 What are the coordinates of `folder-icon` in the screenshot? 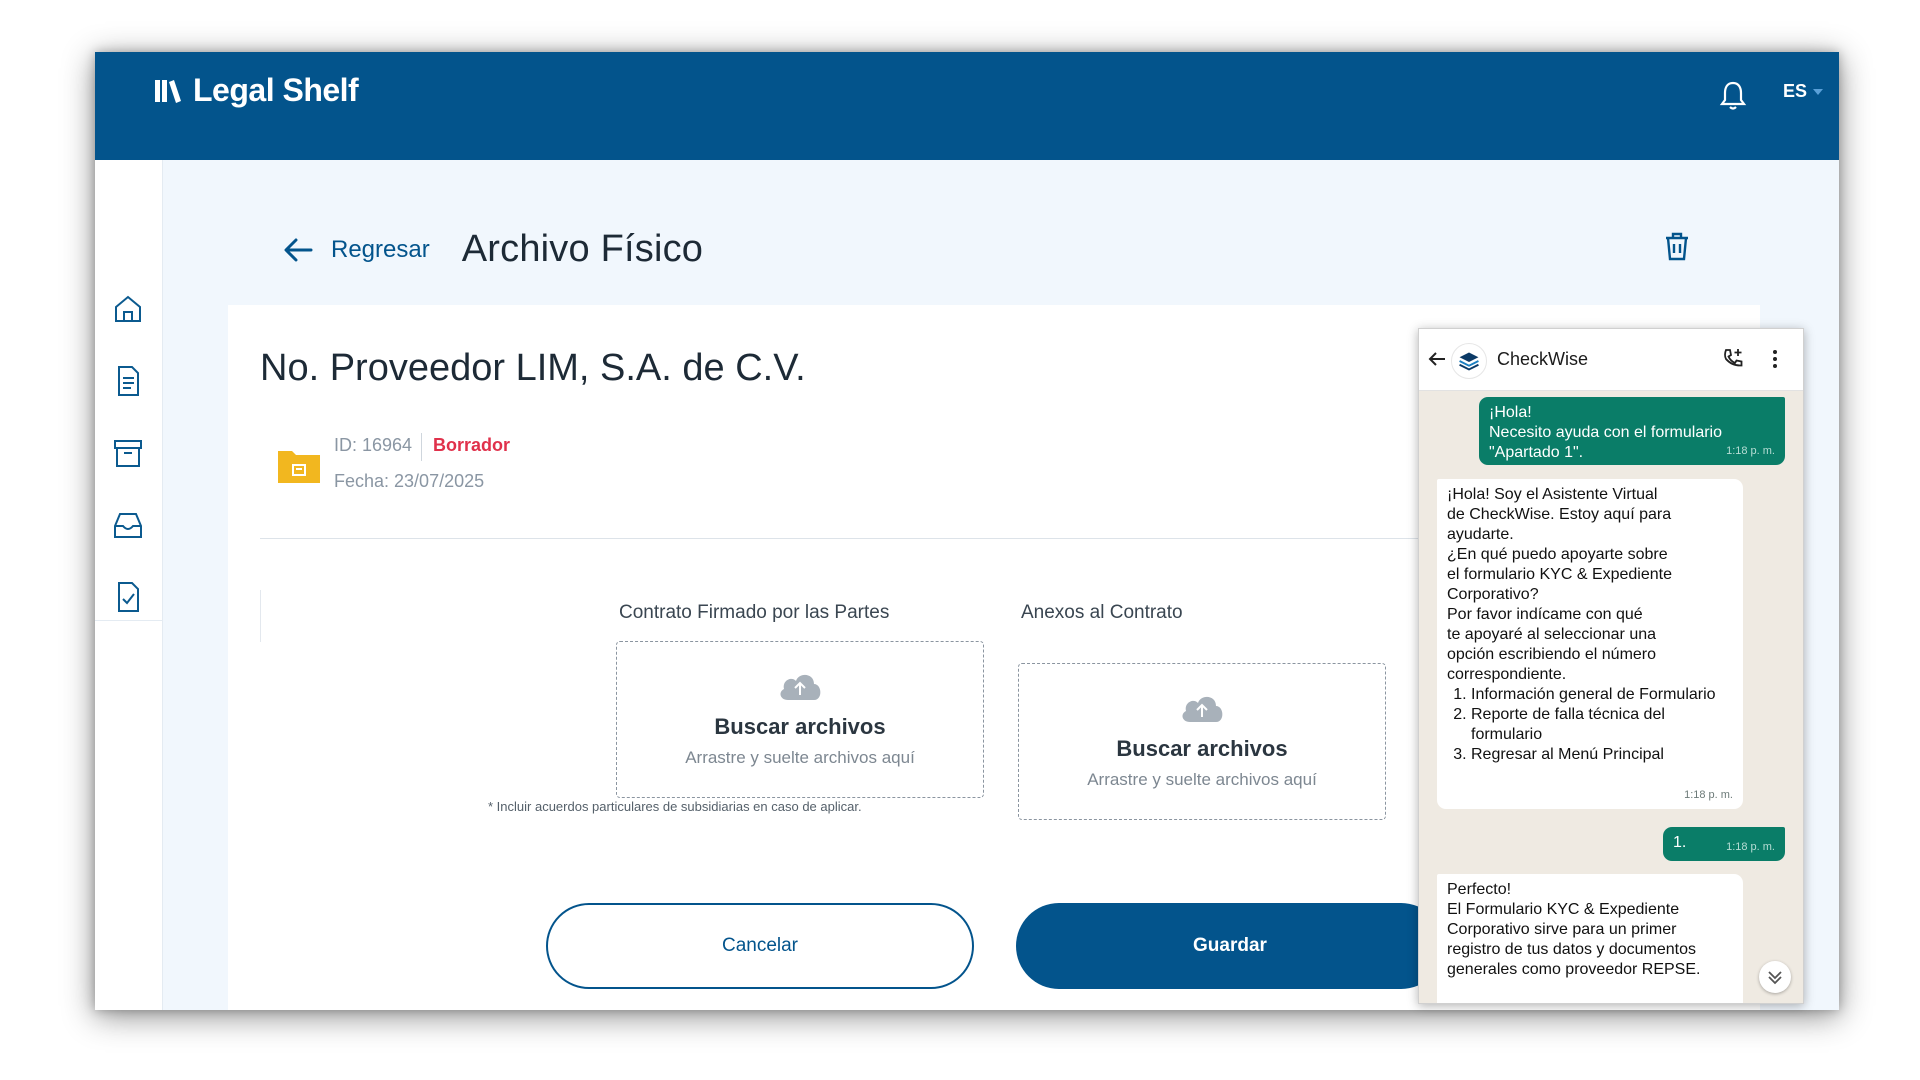 It's located at (299, 467).